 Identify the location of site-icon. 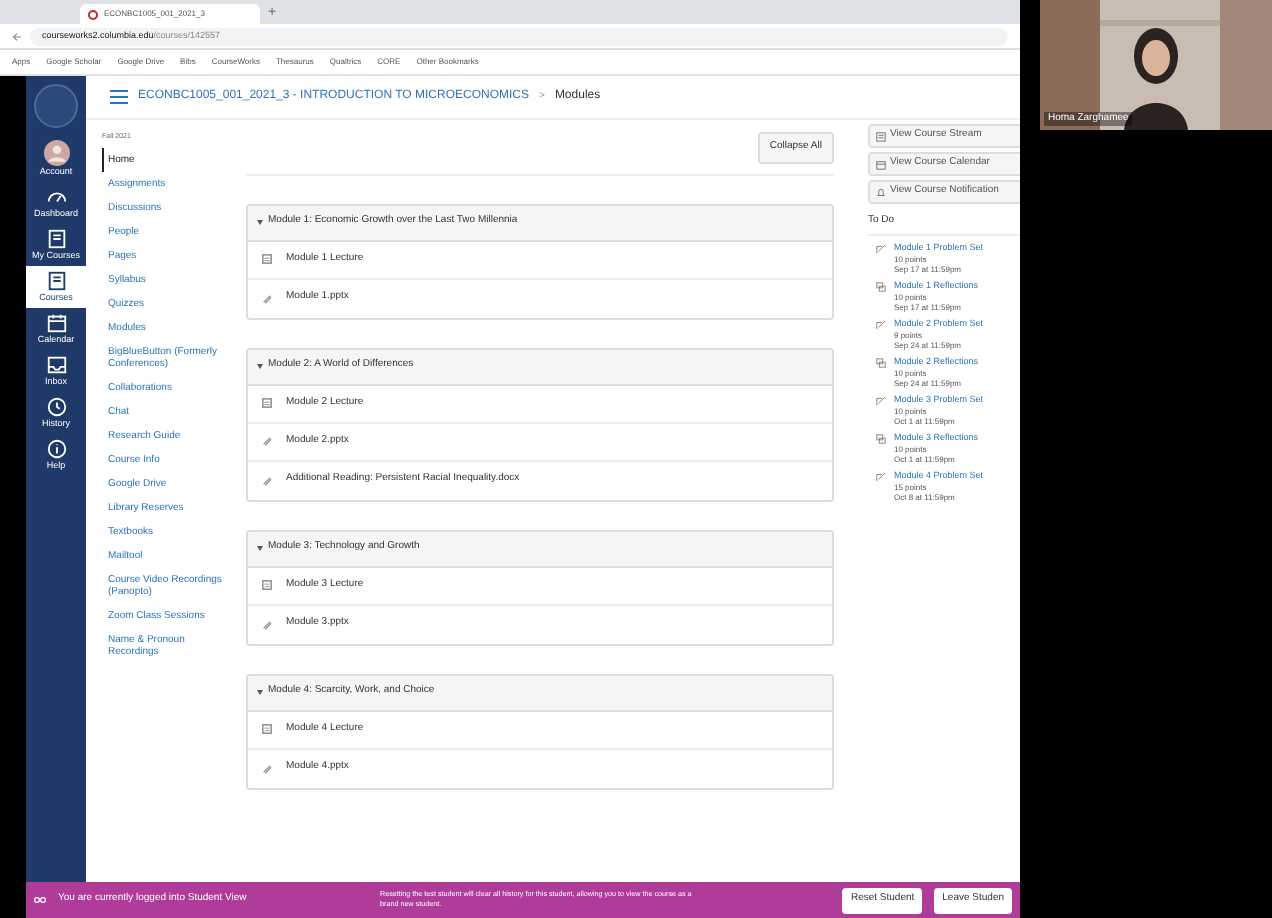
(93, 14).